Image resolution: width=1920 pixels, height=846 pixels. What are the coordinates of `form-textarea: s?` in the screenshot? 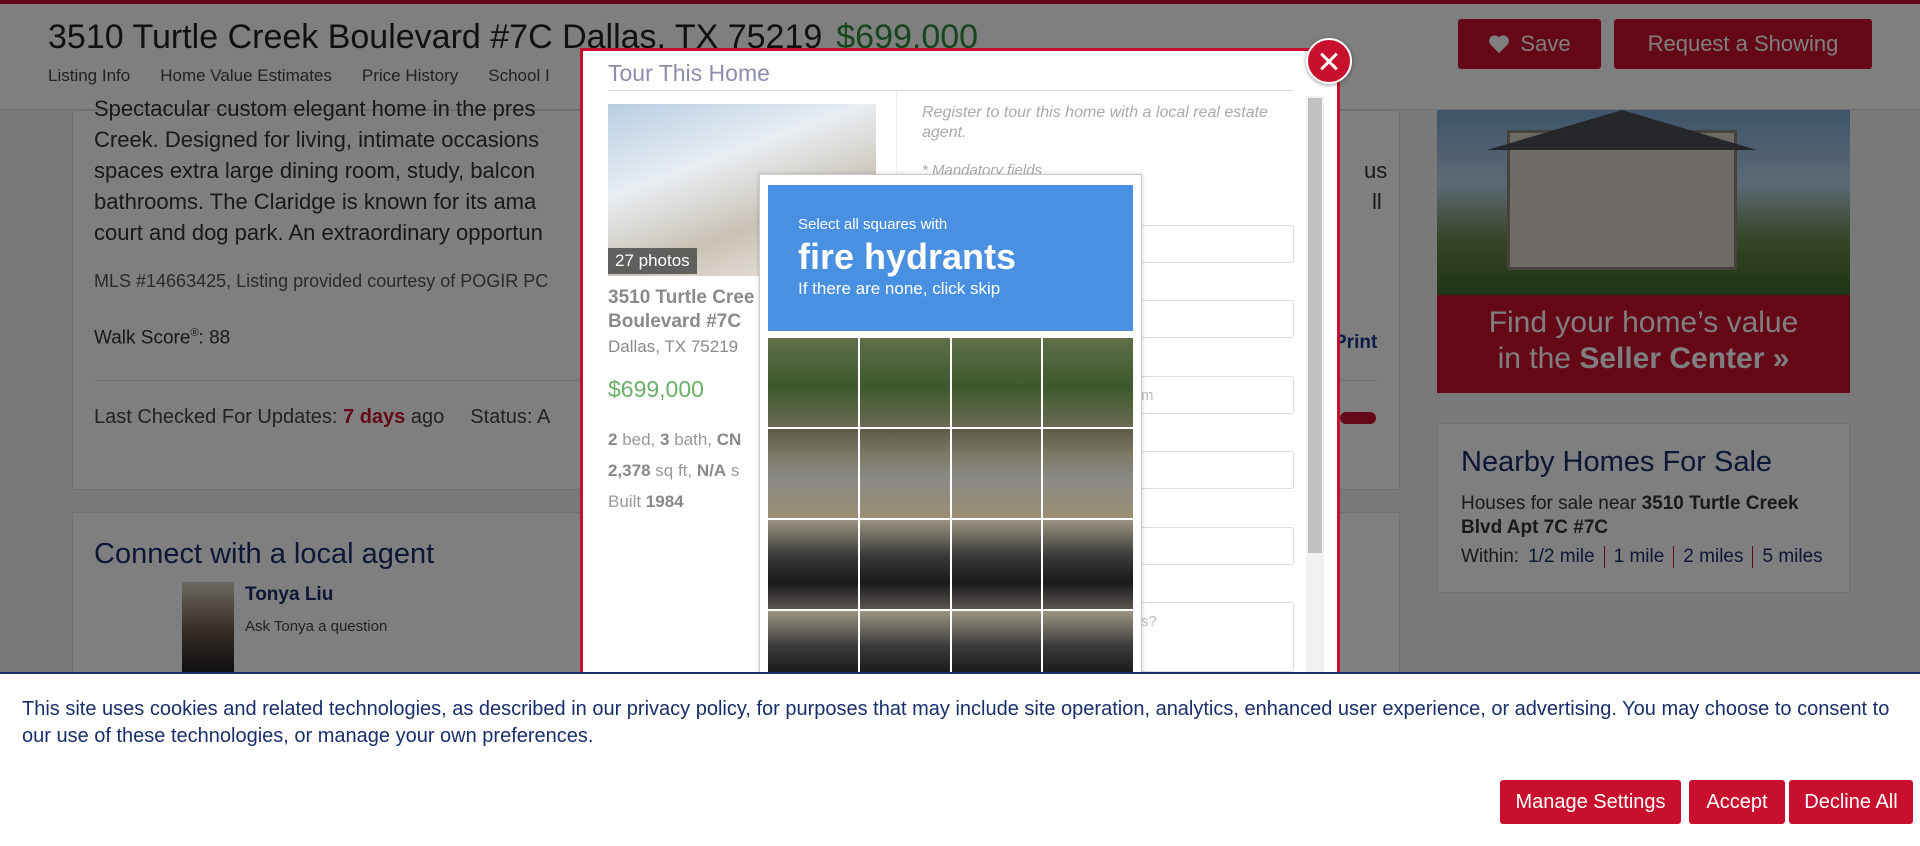 It's located at (1217, 637).